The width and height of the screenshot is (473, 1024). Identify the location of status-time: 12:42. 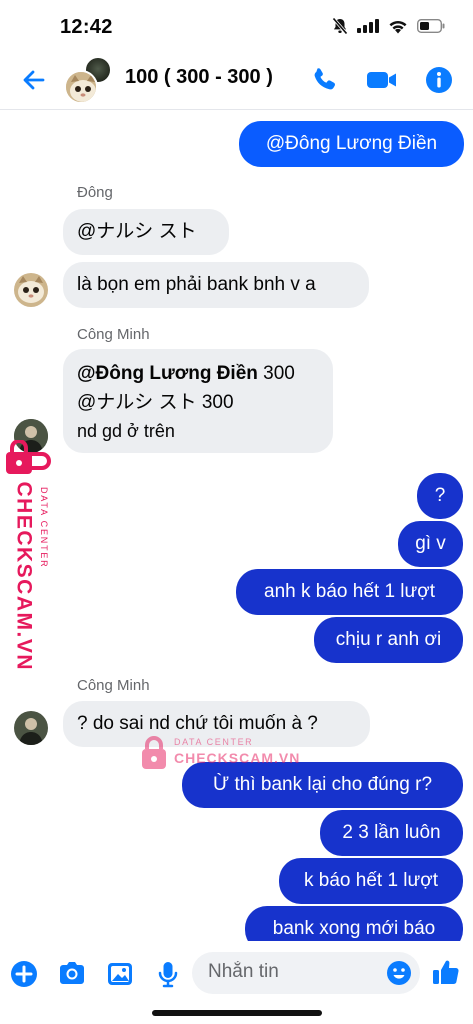
(86, 27).